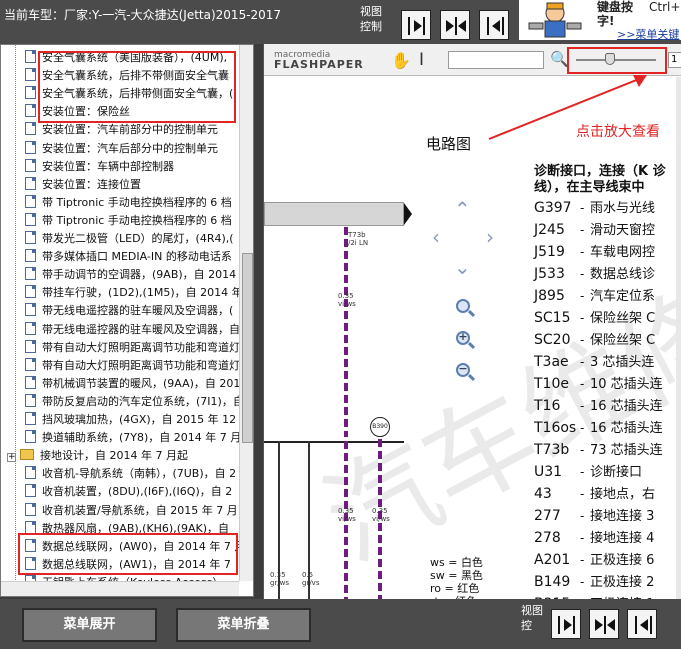  I want to click on diagram-title-line1: 诊断接口，连接（K 诊, so click(600, 171).